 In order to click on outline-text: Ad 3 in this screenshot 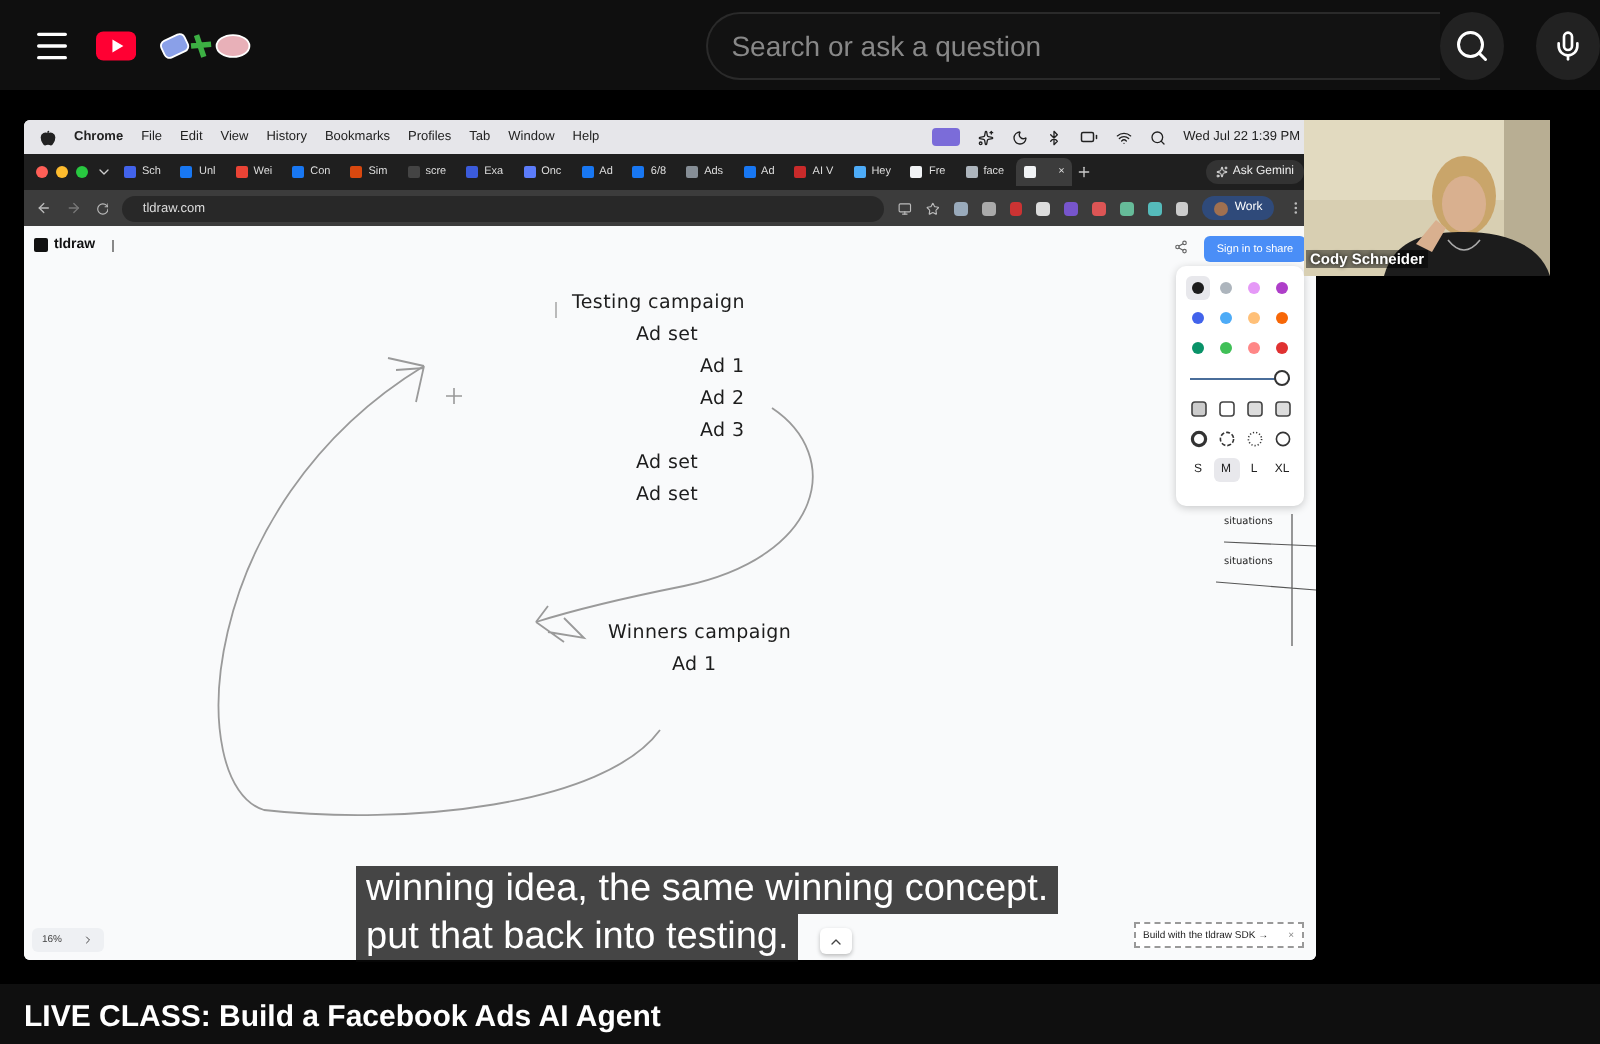, I will do `click(722, 431)`.